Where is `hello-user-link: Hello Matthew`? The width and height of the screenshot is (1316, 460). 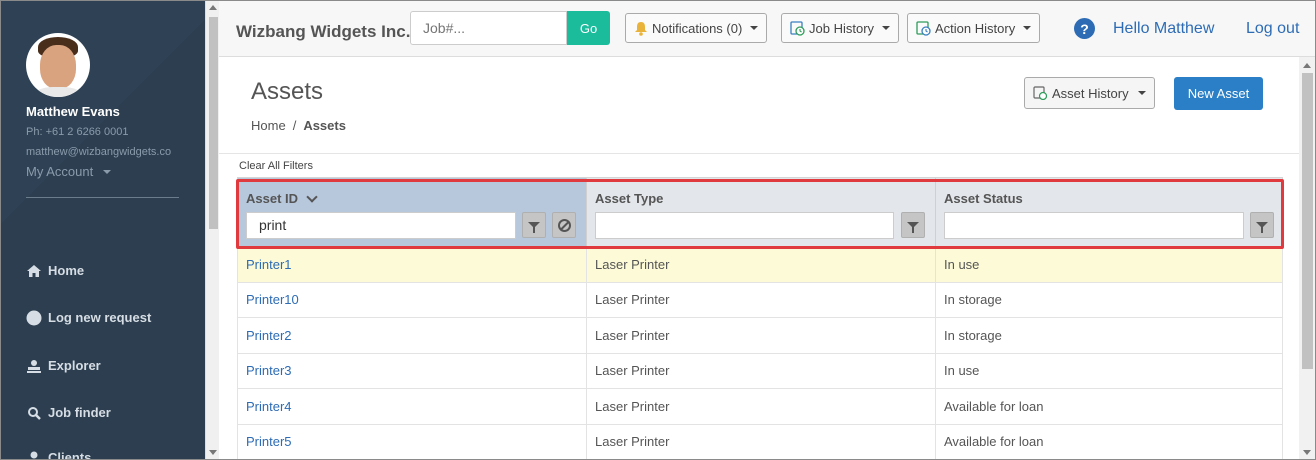
hello-user-link: Hello Matthew is located at coordinates (1163, 29).